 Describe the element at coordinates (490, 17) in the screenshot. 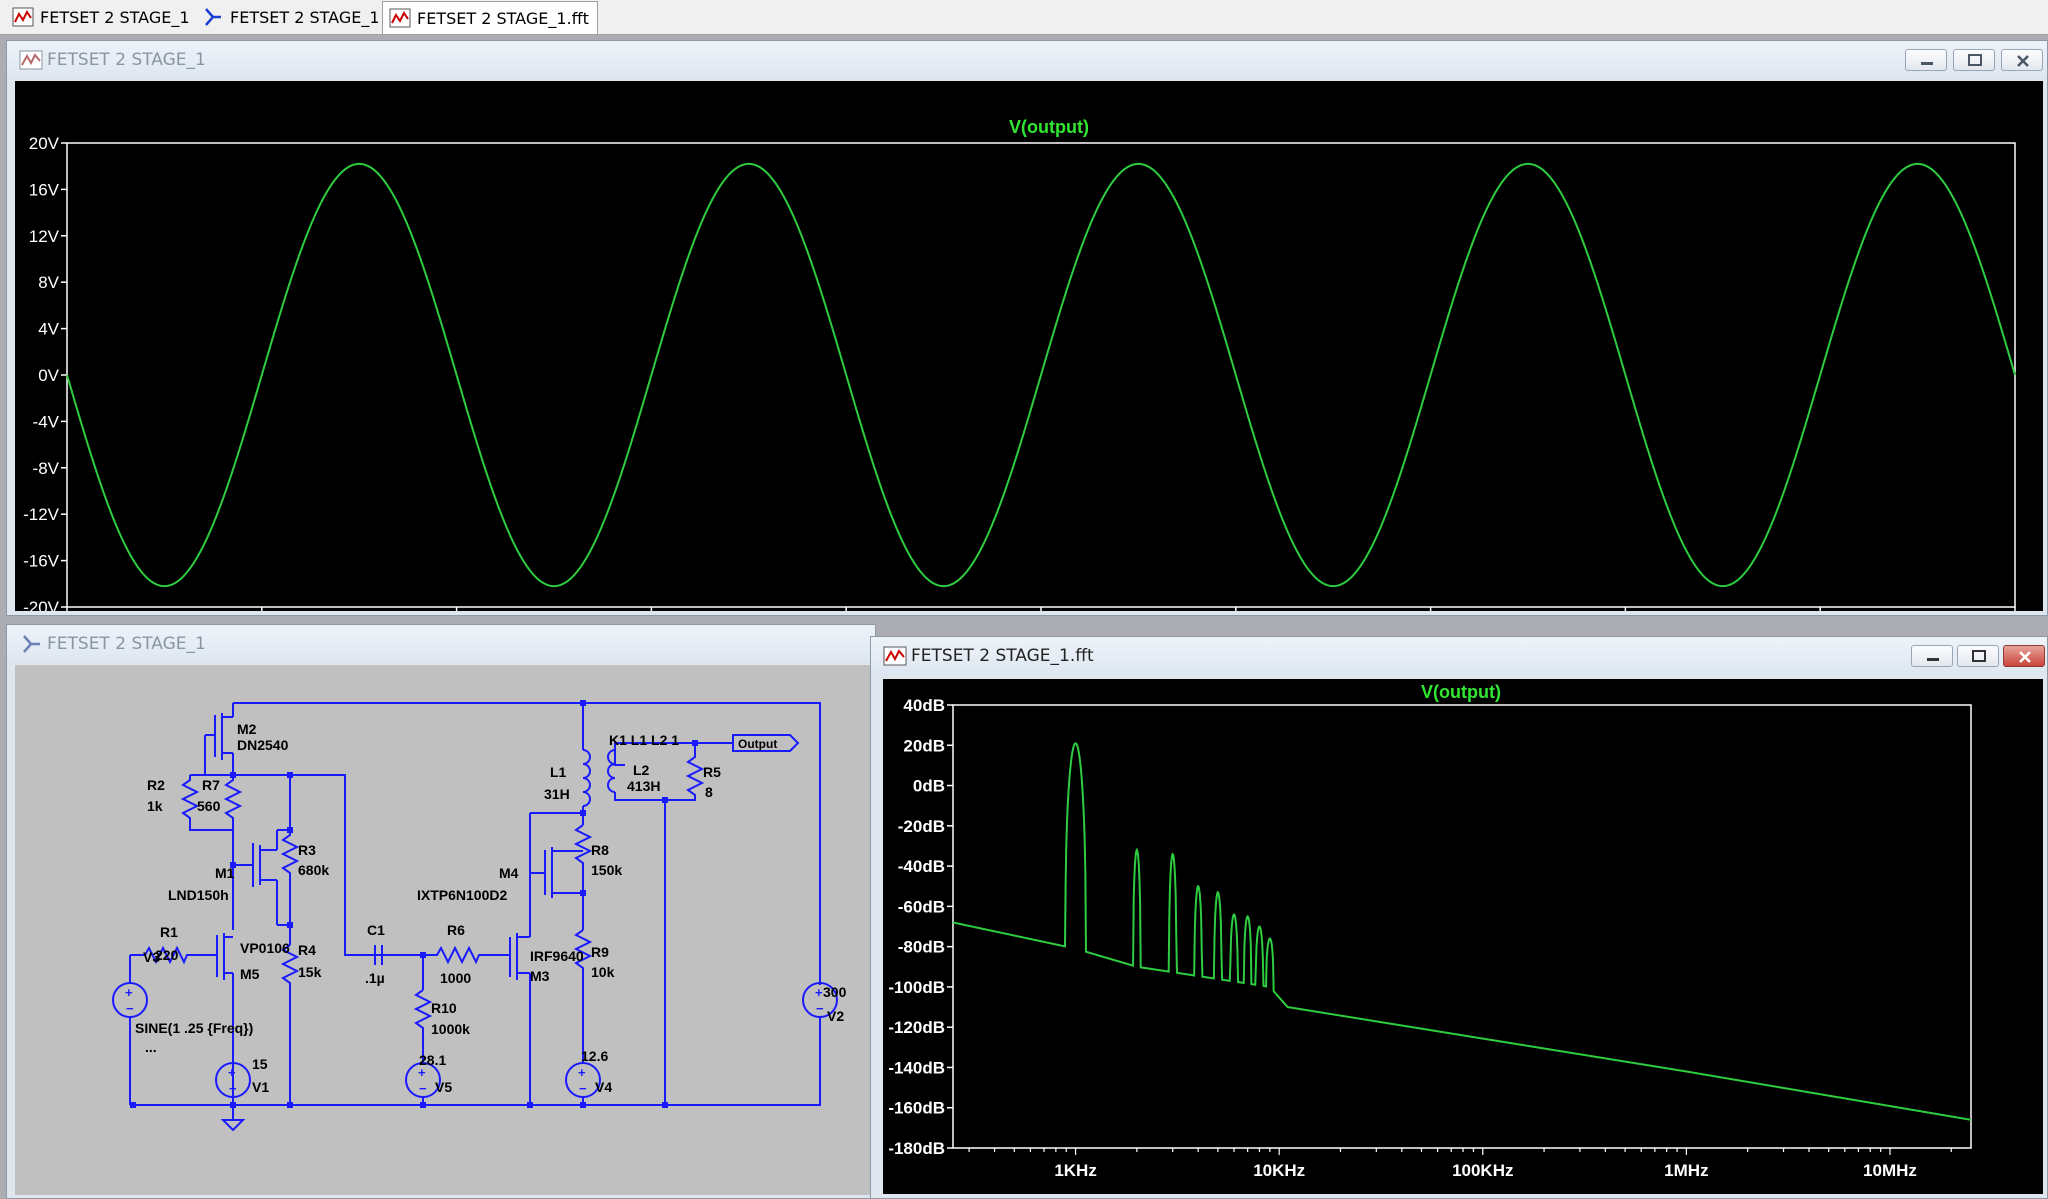

I see `tab-fft: FETSET 2 STAGE_1.fft` at that location.